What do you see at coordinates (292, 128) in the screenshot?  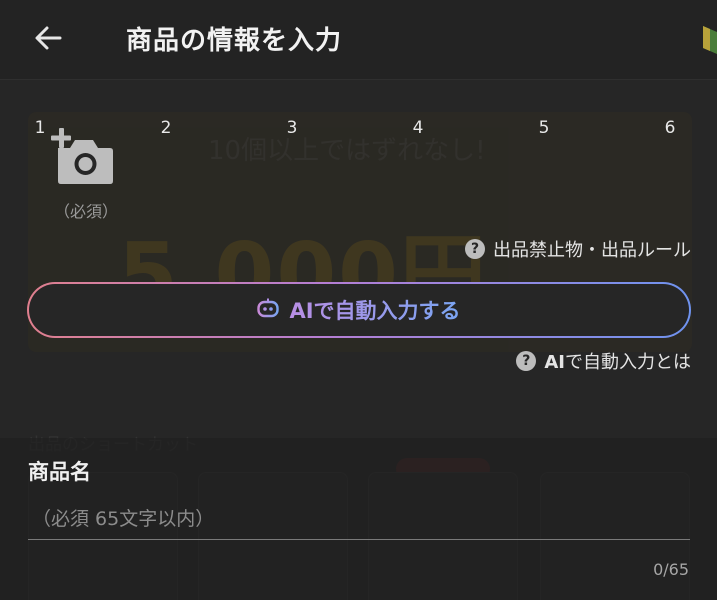 I see `photo-slot-number: 3` at bounding box center [292, 128].